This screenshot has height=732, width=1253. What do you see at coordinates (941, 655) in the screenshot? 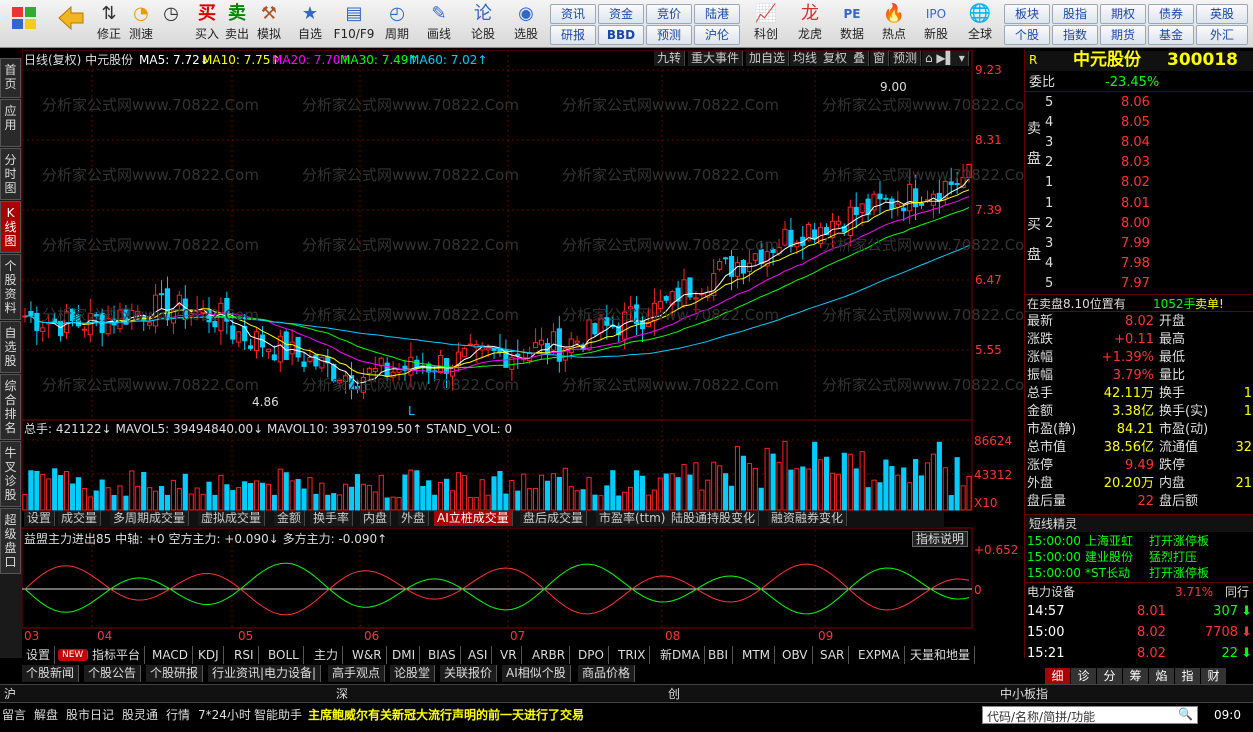
I see `ind-tab-vol-extreme: 天量和地量` at bounding box center [941, 655].